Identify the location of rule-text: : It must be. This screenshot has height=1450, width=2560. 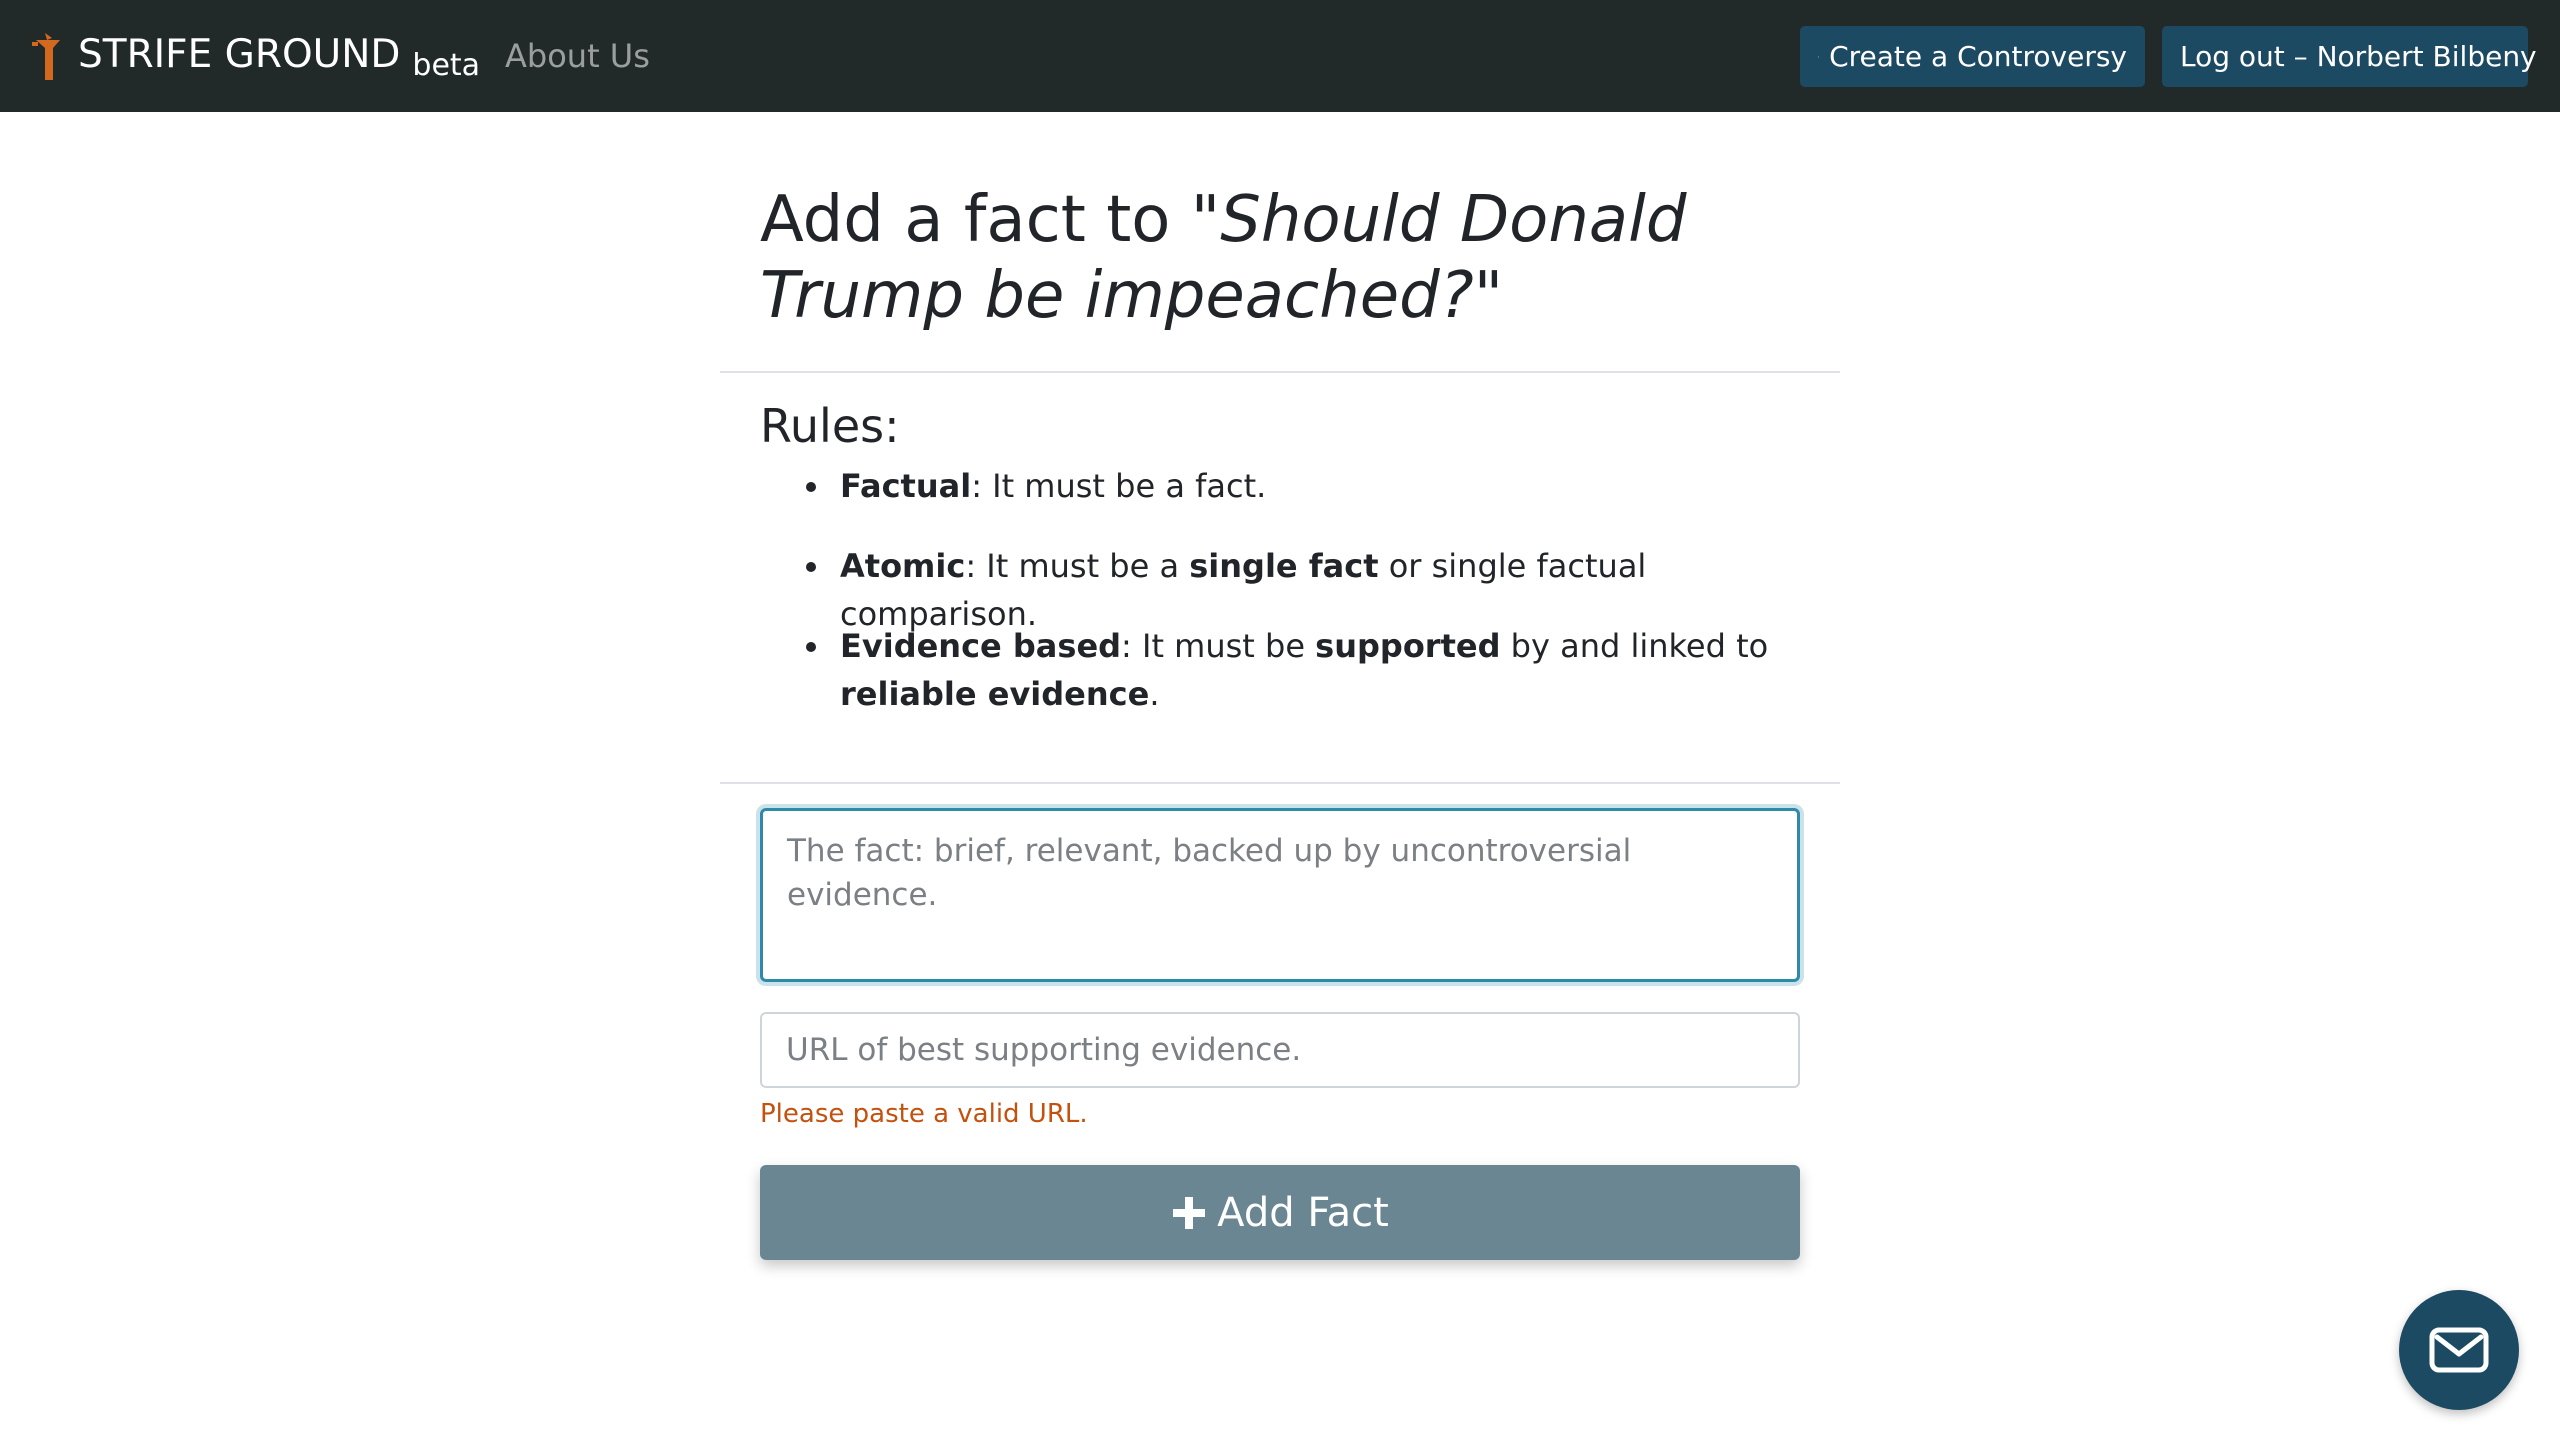
(1218, 646).